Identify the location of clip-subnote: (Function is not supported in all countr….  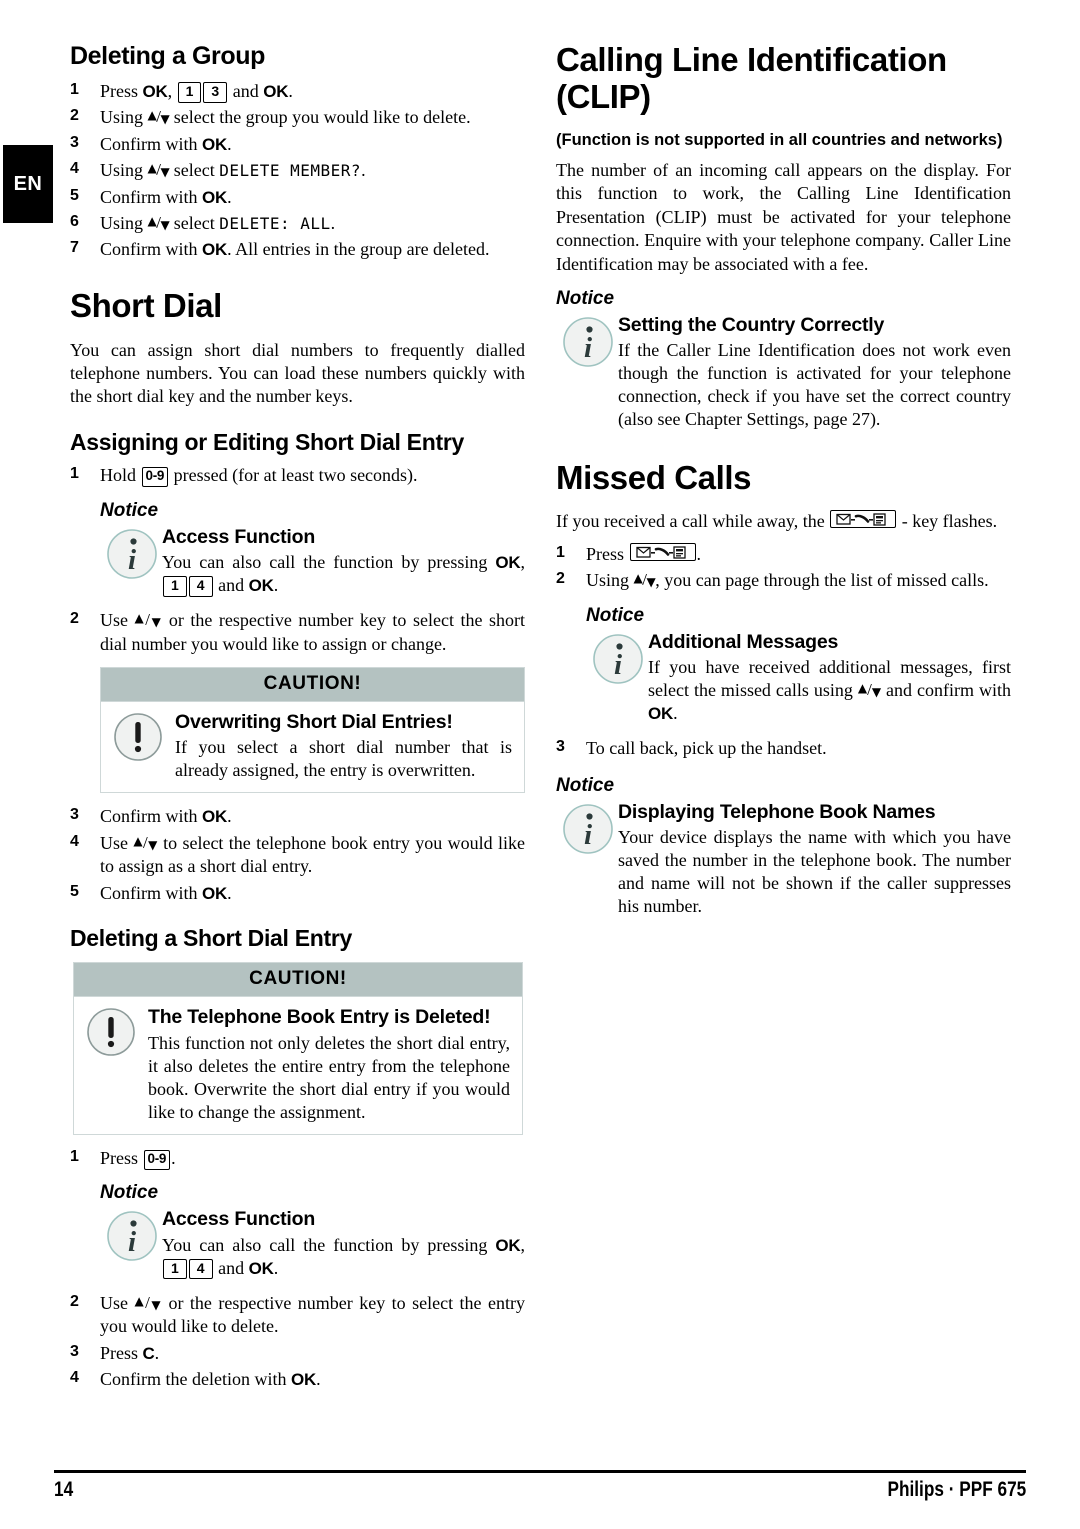
(779, 139).